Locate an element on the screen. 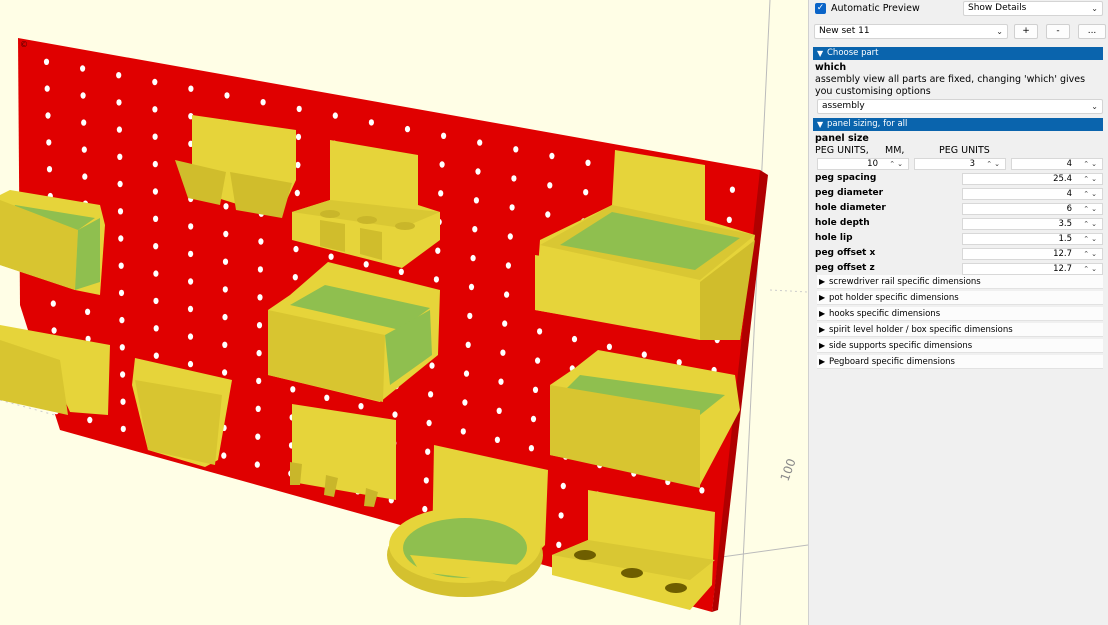 This screenshot has height=625, width=1108. auto-preview-checkbox: ✓ is located at coordinates (820, 8).